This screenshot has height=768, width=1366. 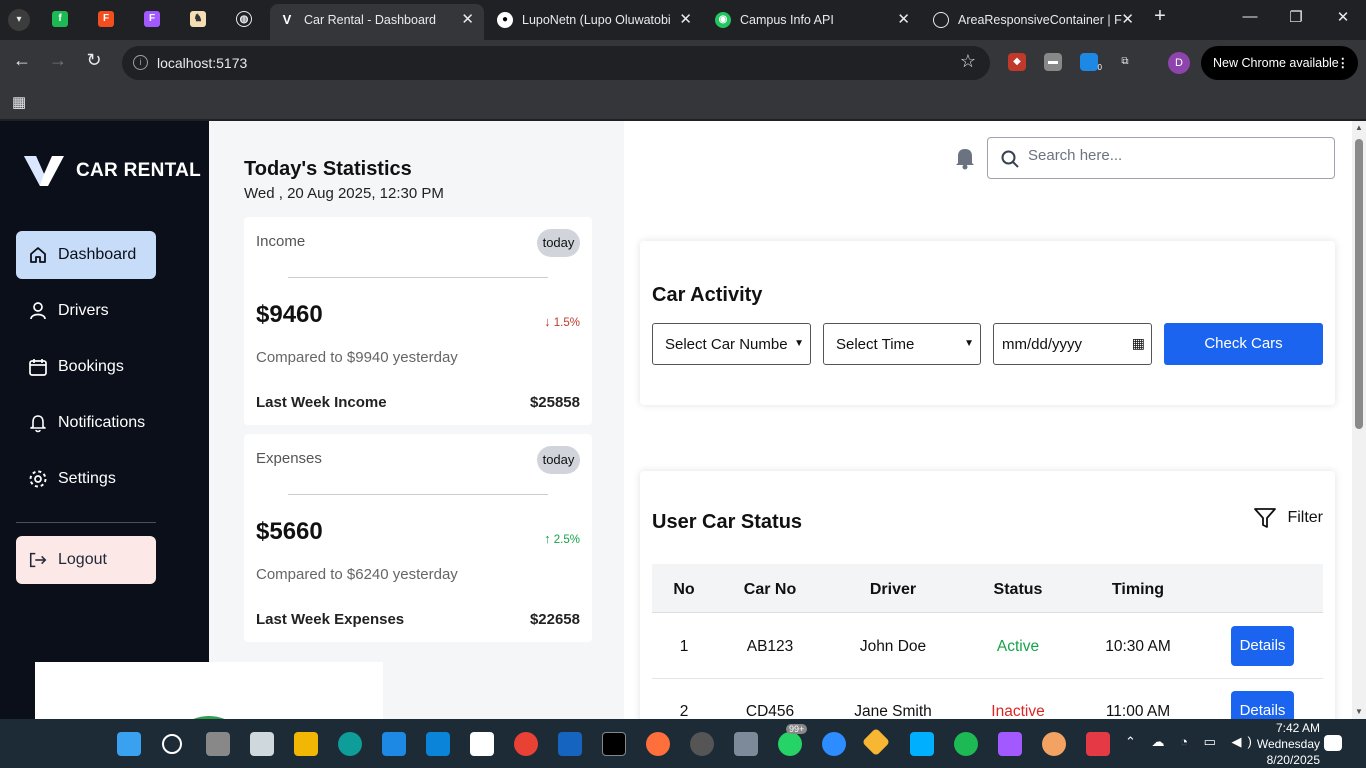 I want to click on notification-bell-icon, so click(x=965, y=160).